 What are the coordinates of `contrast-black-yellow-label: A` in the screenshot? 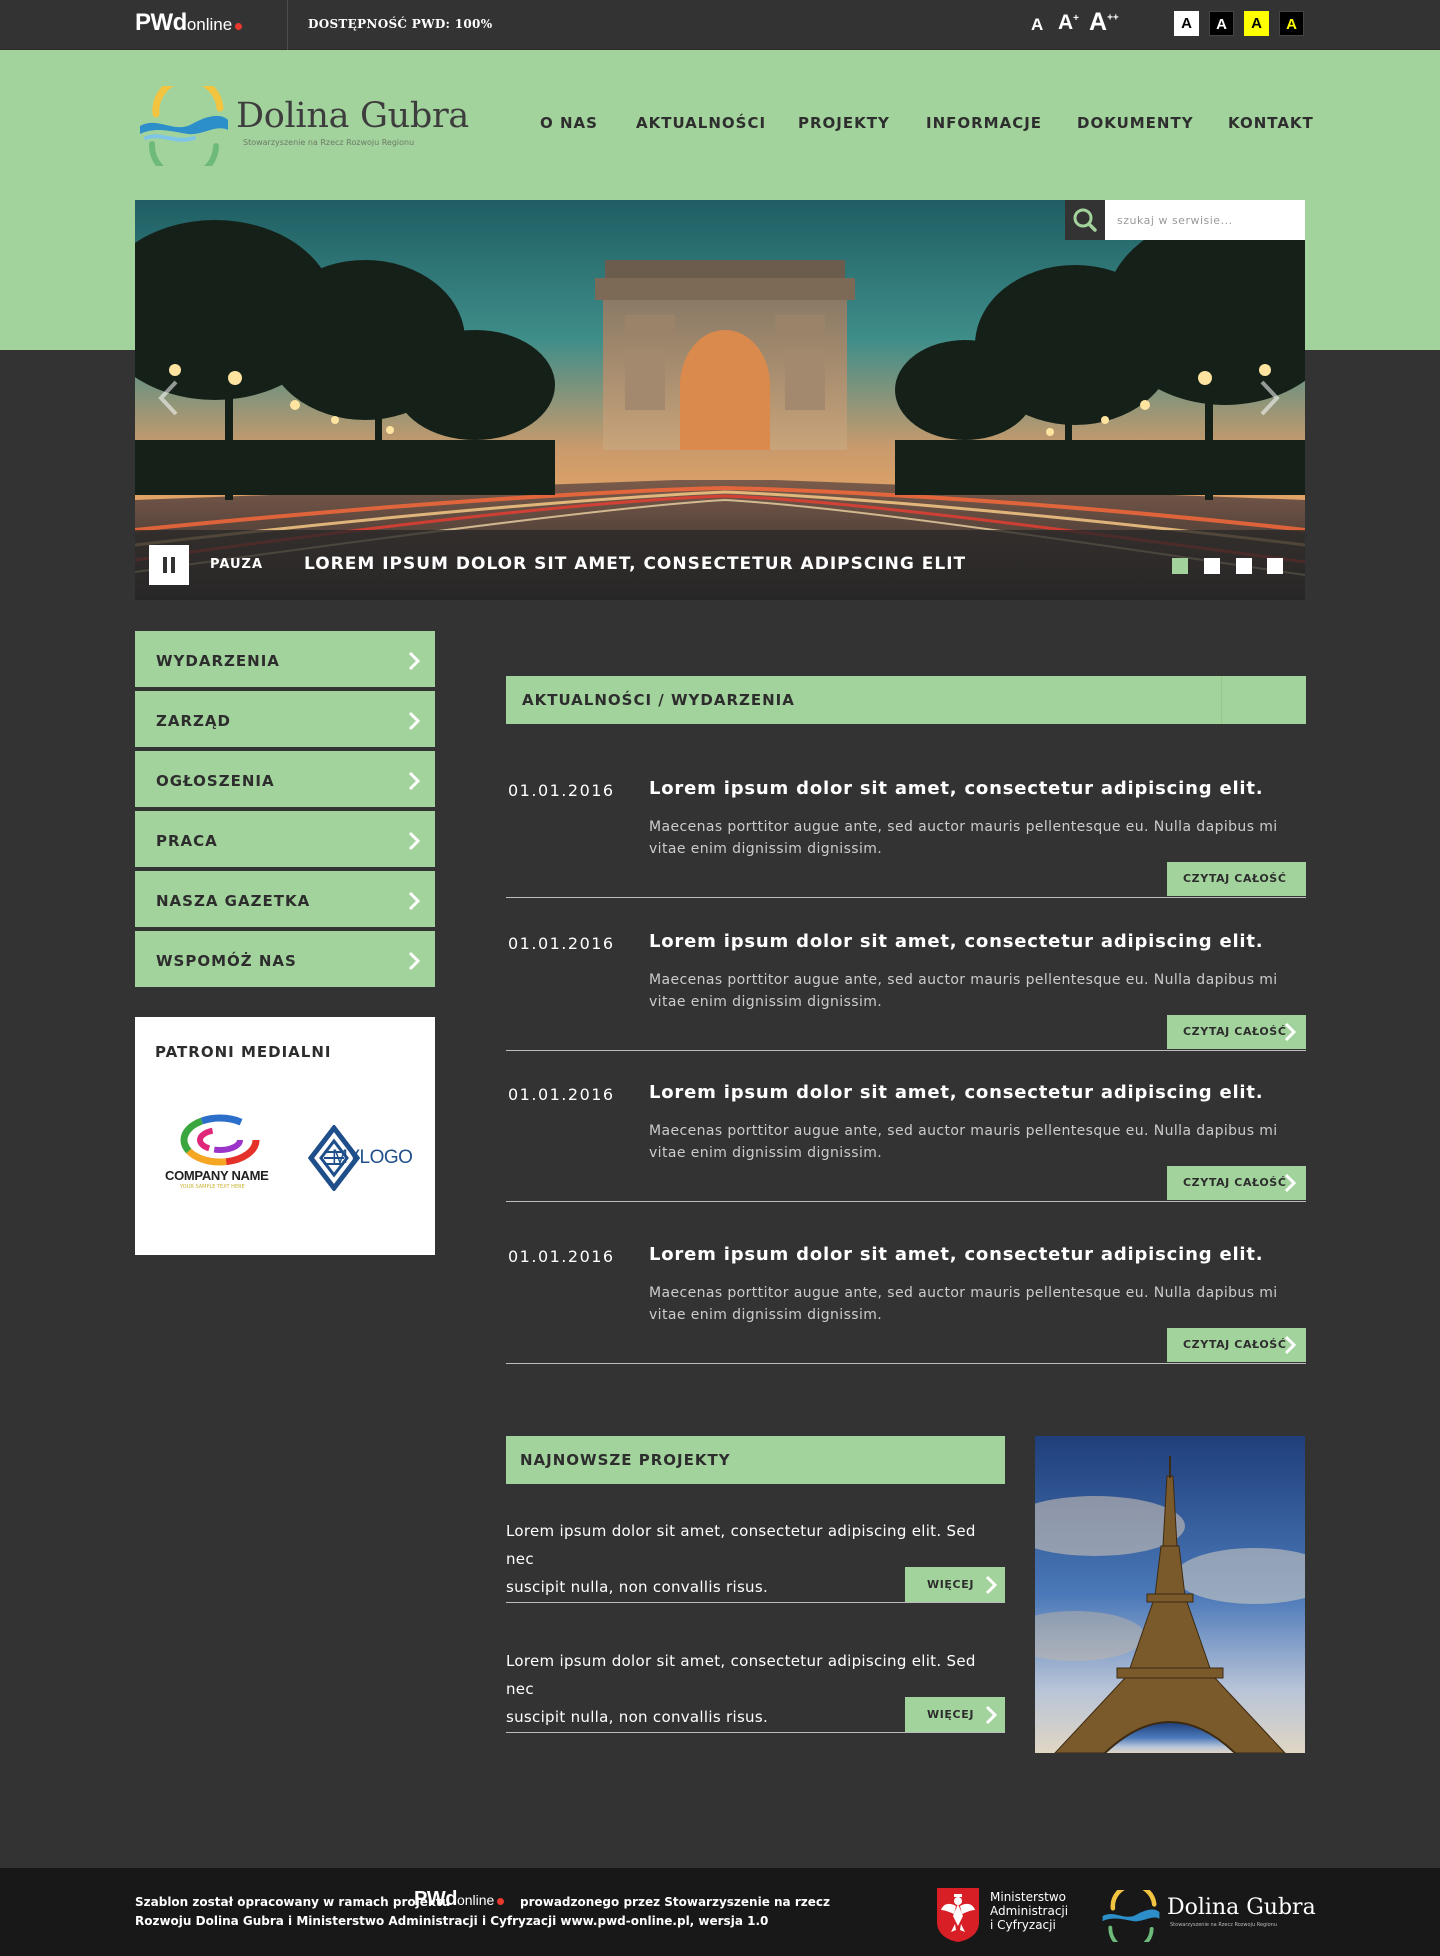 It's located at (1291, 24).